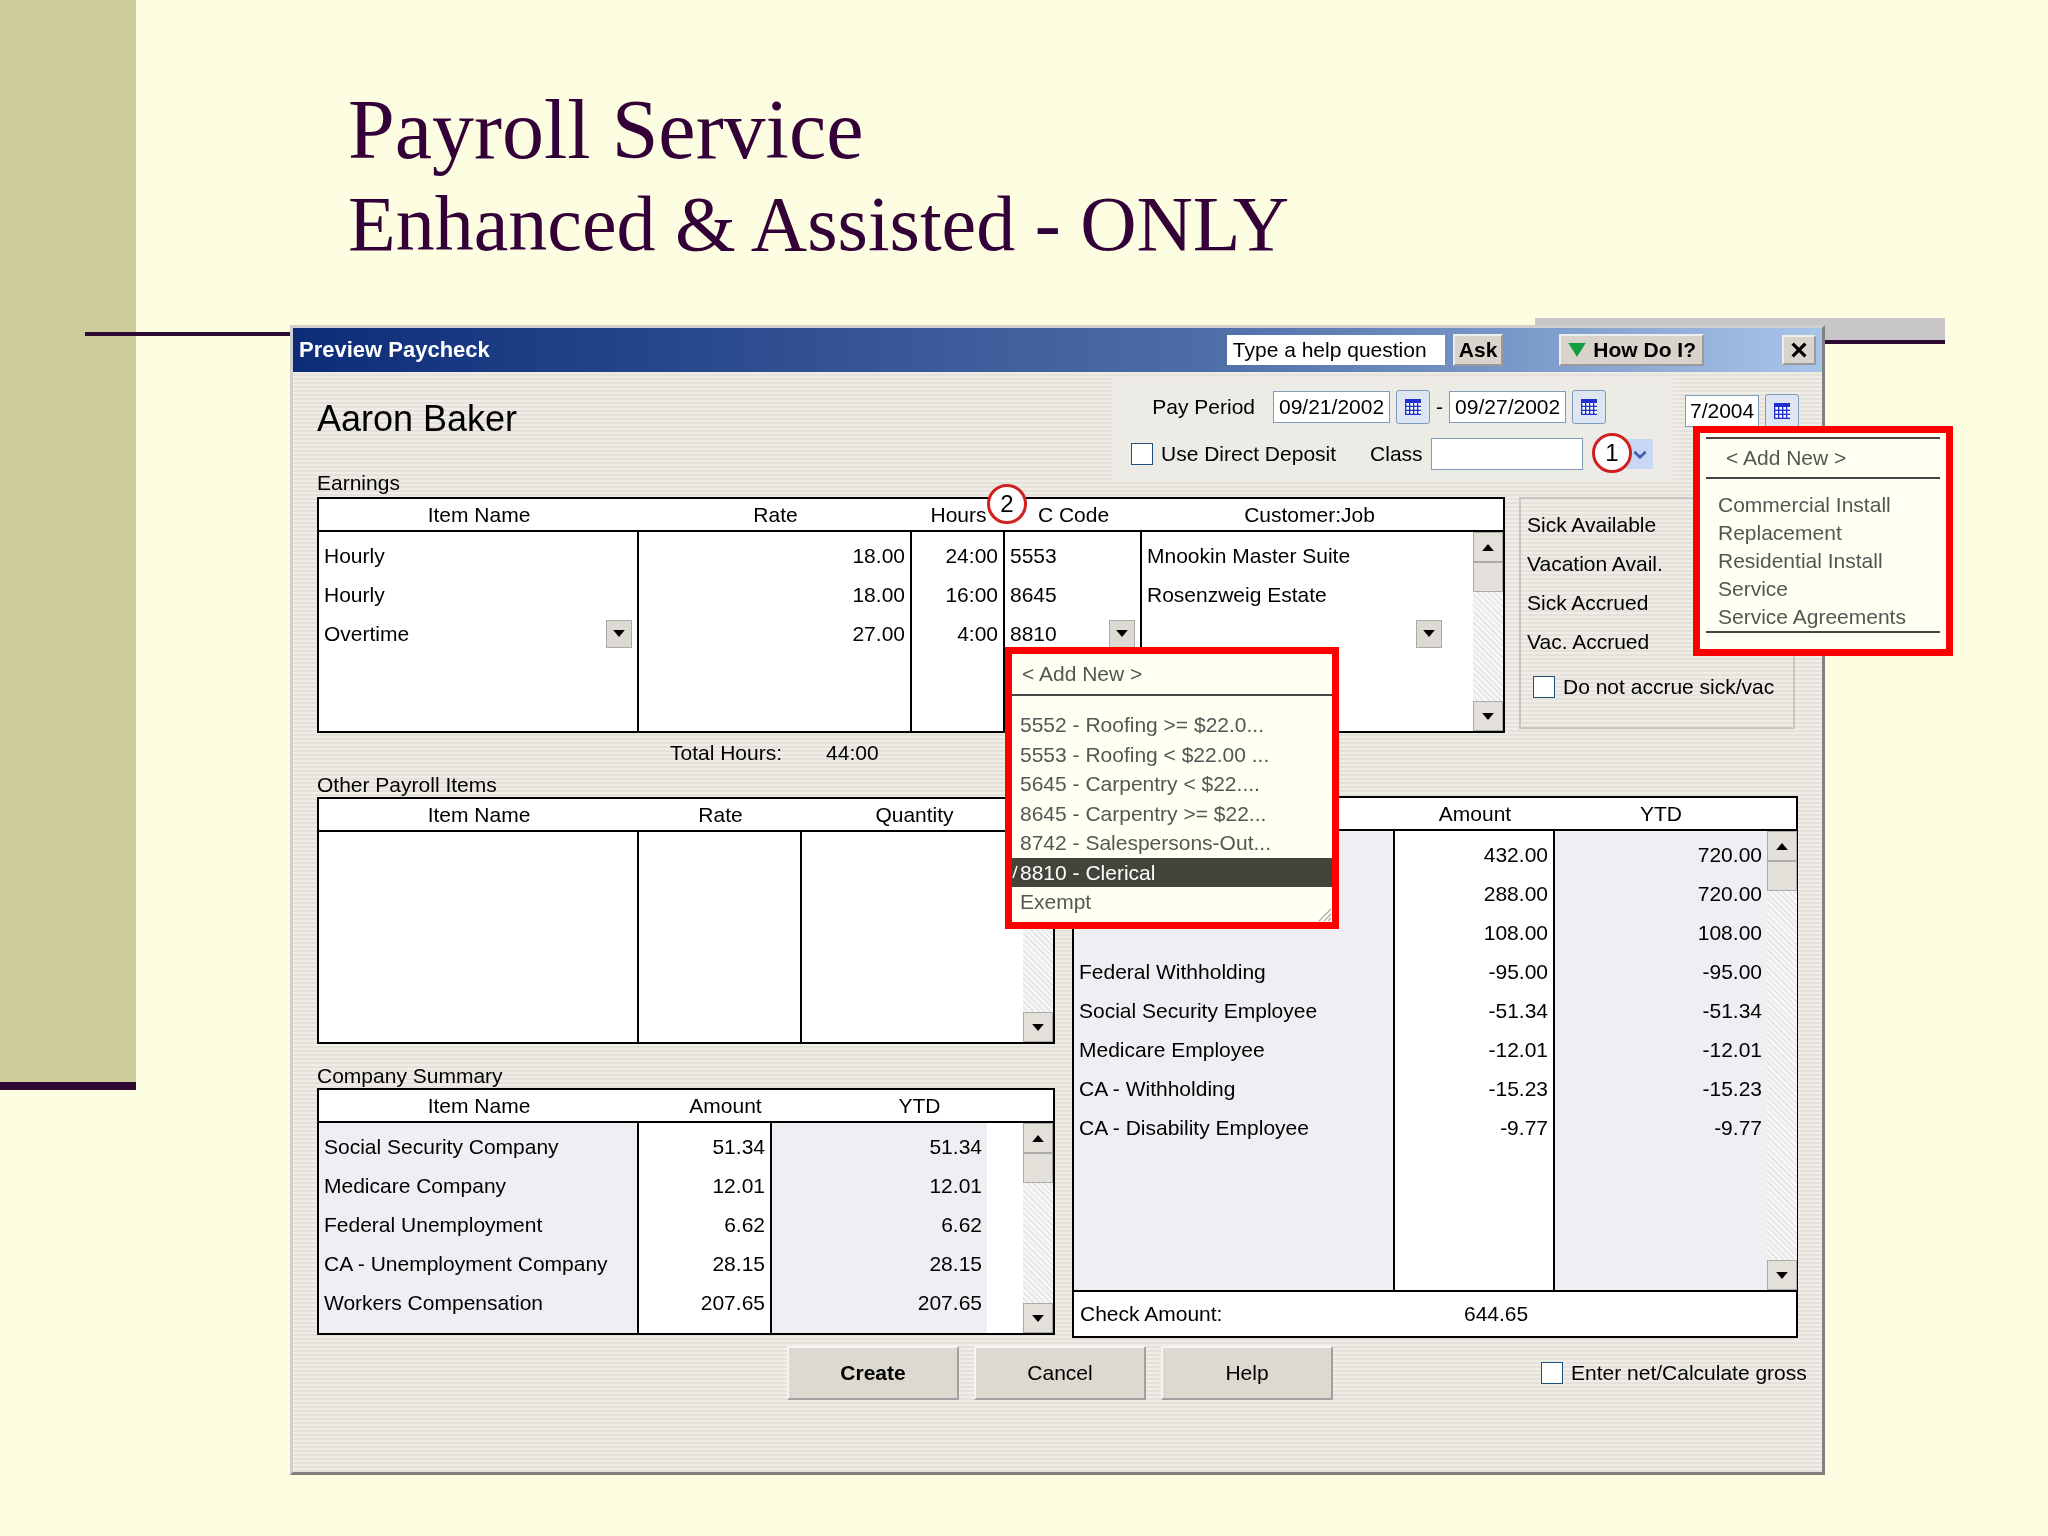 Image resolution: width=2048 pixels, height=1536 pixels. Describe the element at coordinates (479, 815) in the screenshot. I see `column-header: Item Name` at that location.